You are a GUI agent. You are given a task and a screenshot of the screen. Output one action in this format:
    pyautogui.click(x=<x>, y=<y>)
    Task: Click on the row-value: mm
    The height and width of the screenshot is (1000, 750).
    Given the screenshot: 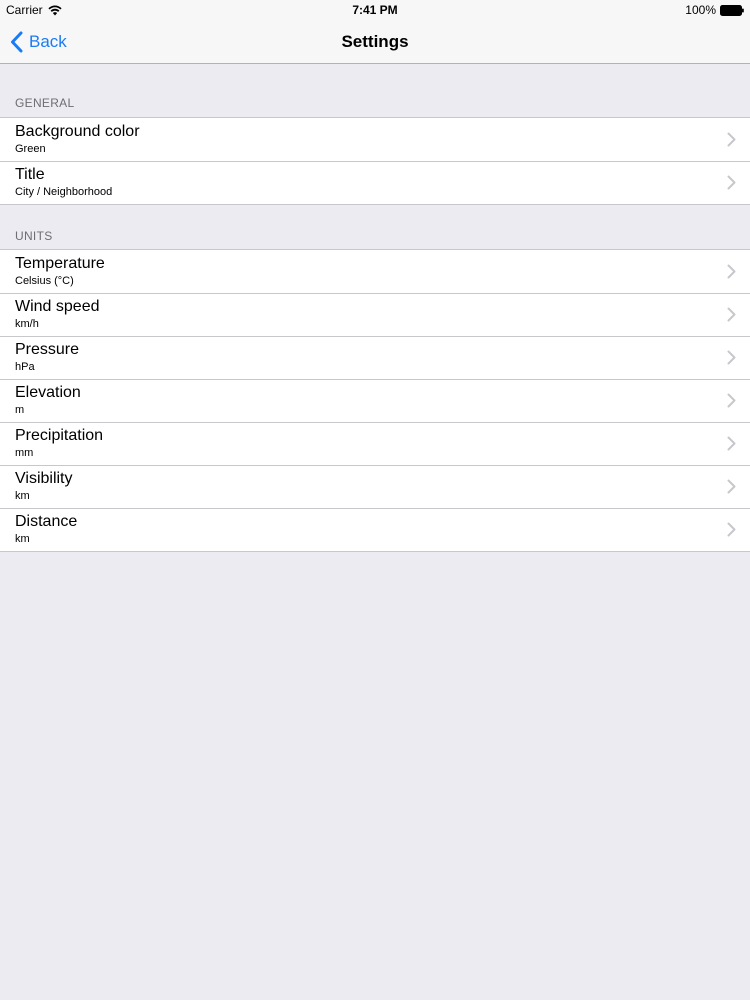 What is the action you would take?
    pyautogui.click(x=24, y=453)
    